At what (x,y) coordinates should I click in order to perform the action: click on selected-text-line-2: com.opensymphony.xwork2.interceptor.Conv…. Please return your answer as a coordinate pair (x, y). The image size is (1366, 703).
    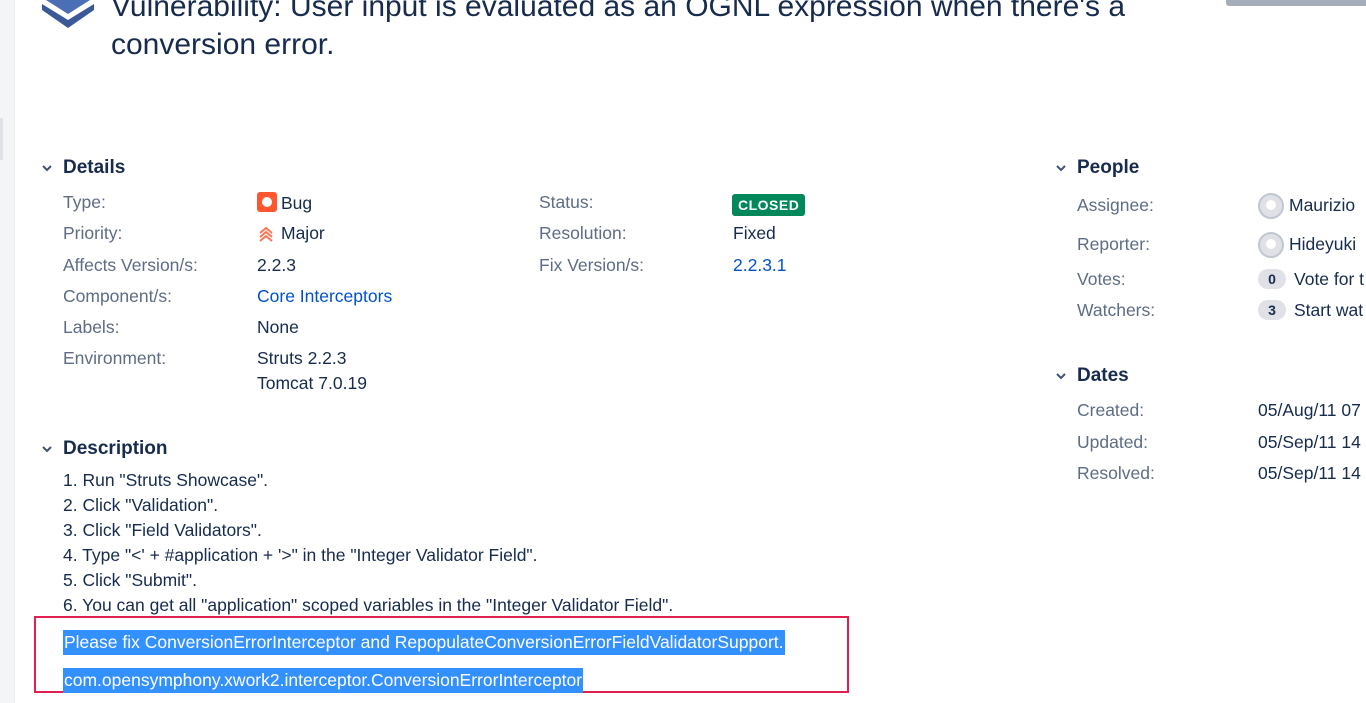
    Looking at the image, I should click on (323, 680).